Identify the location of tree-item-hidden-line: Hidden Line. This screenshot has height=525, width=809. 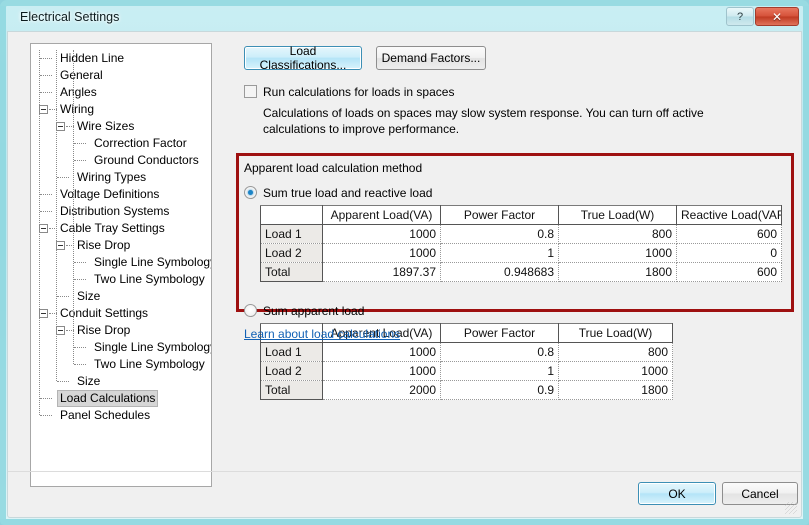
(121, 58).